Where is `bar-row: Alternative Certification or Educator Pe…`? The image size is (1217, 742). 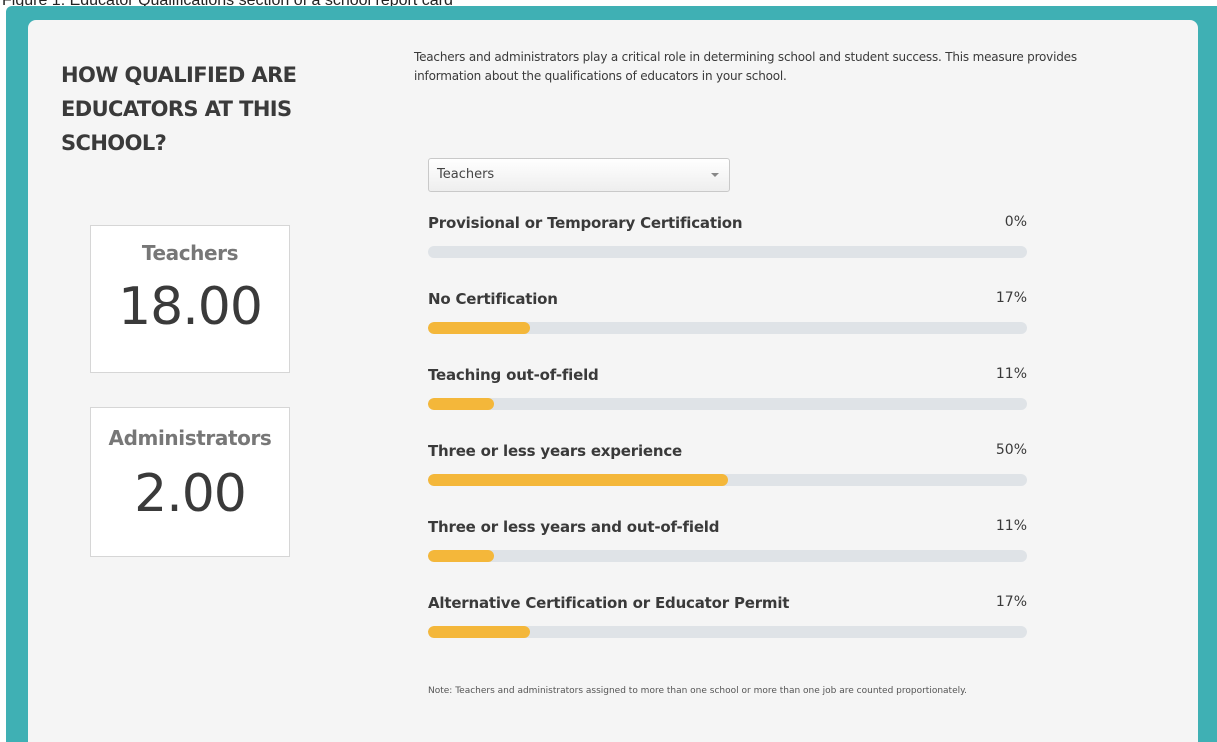
bar-row: Alternative Certification or Educator Pe… is located at coordinates (728, 632).